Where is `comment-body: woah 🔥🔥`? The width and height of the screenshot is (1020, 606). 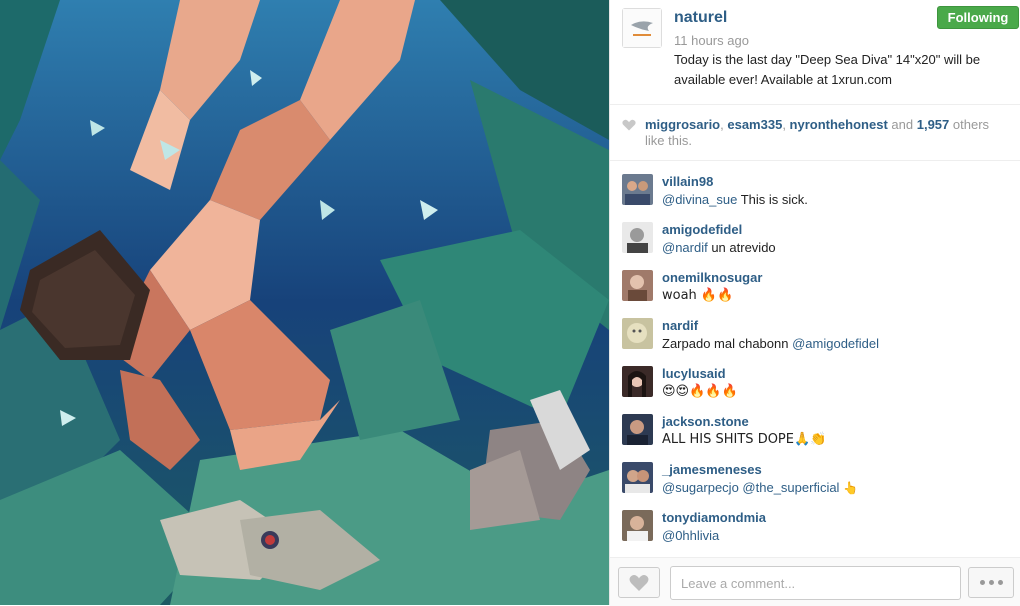 comment-body: woah 🔥🔥 is located at coordinates (698, 295).